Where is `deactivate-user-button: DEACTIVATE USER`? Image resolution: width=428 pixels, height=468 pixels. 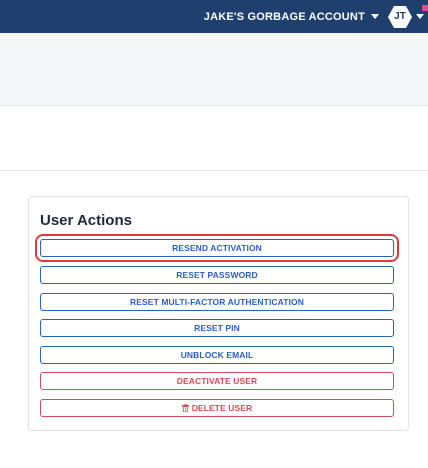 deactivate-user-button: DEACTIVATE USER is located at coordinates (217, 381).